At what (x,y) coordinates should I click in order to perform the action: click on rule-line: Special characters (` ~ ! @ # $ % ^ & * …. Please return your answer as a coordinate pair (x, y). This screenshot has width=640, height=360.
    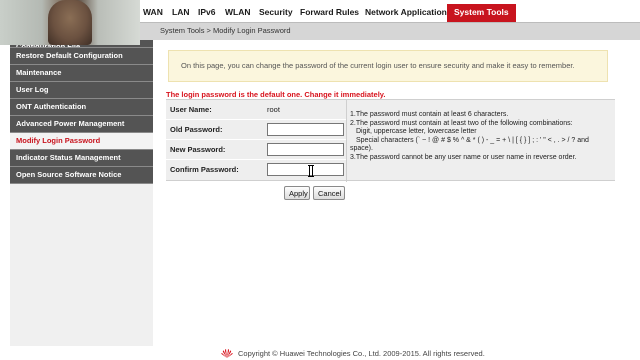
    Looking at the image, I should click on (472, 140).